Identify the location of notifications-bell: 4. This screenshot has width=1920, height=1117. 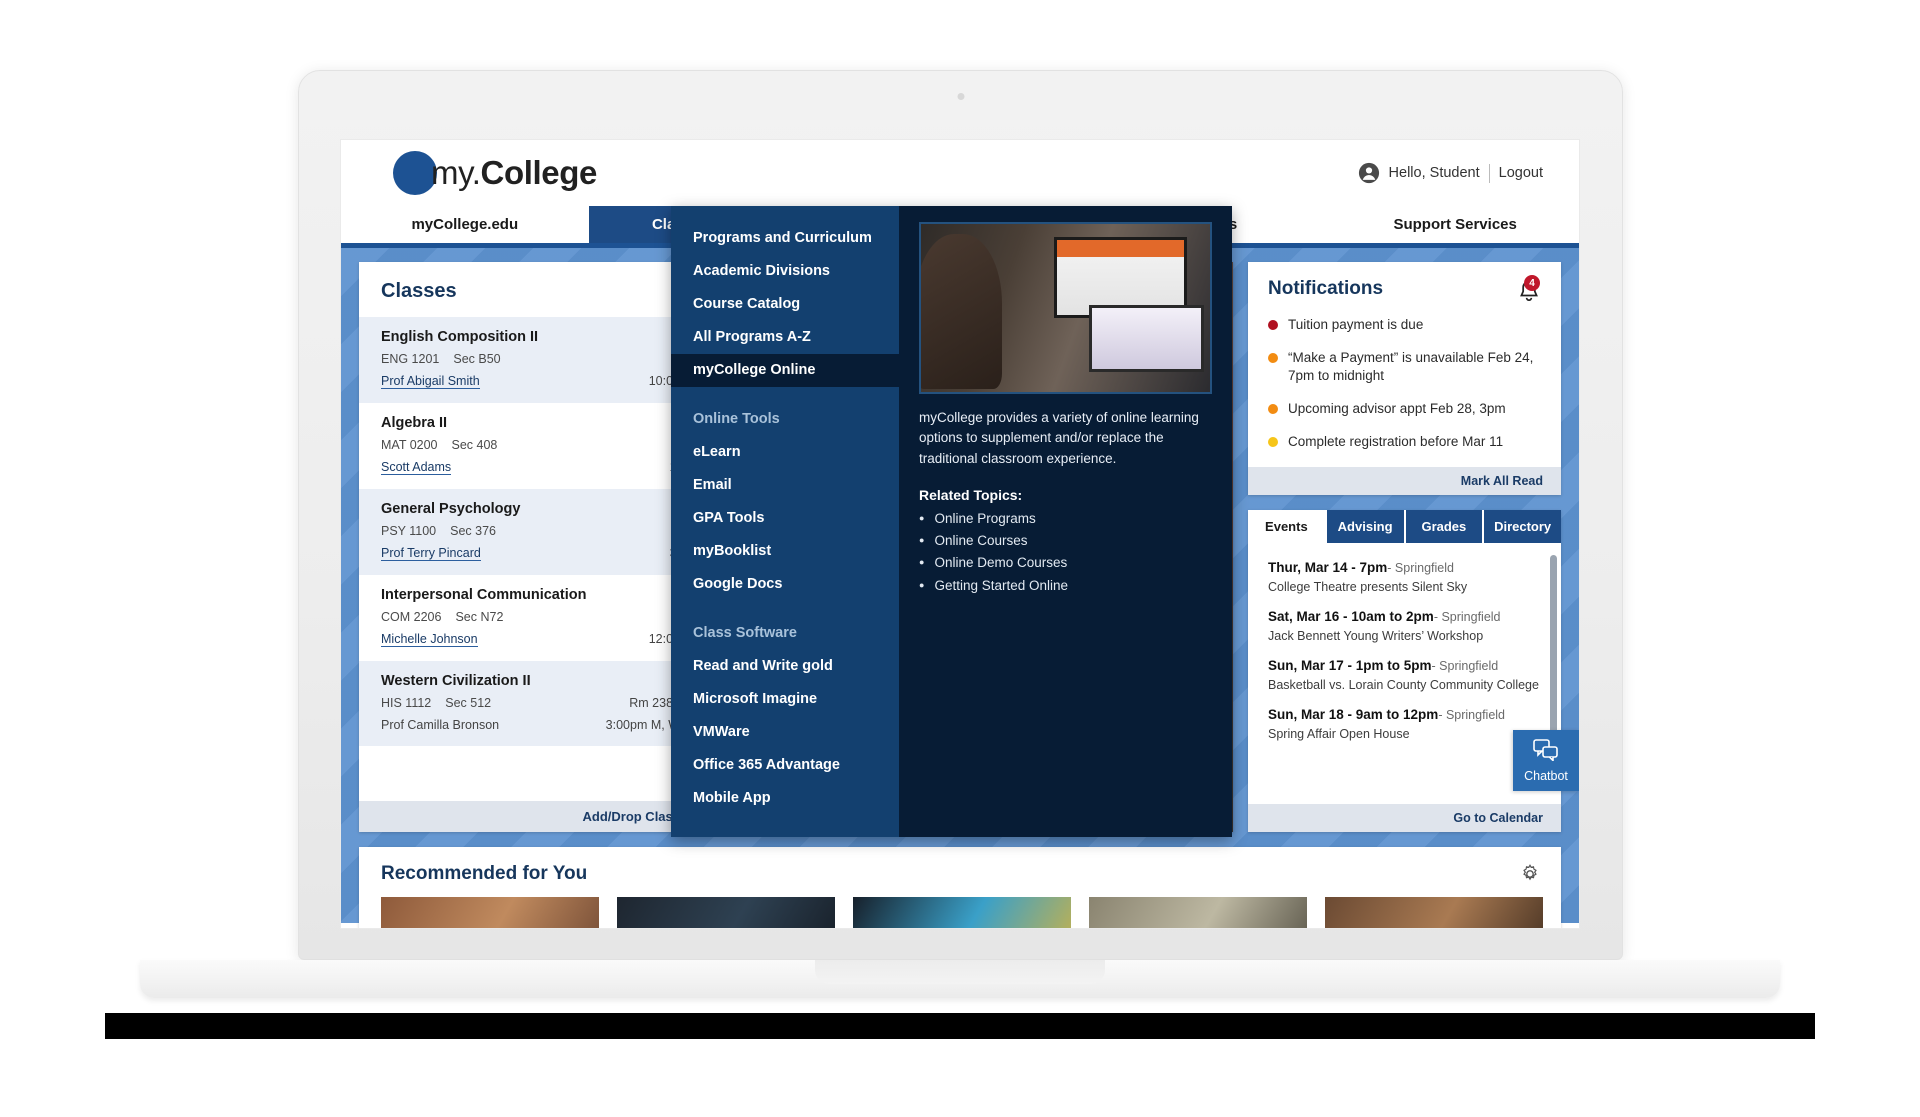
(1529, 290).